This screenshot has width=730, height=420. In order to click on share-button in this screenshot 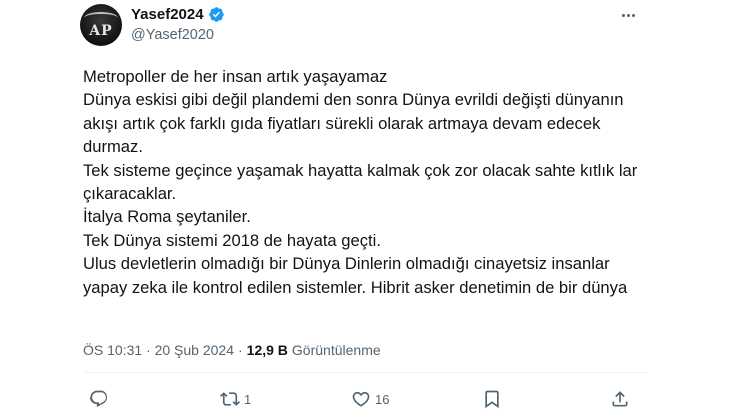, I will do `click(620, 399)`.